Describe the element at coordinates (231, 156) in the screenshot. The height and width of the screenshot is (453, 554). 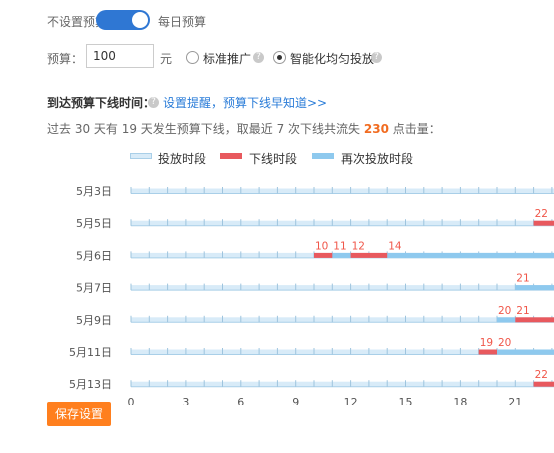
I see `legend-offline-swatch` at that location.